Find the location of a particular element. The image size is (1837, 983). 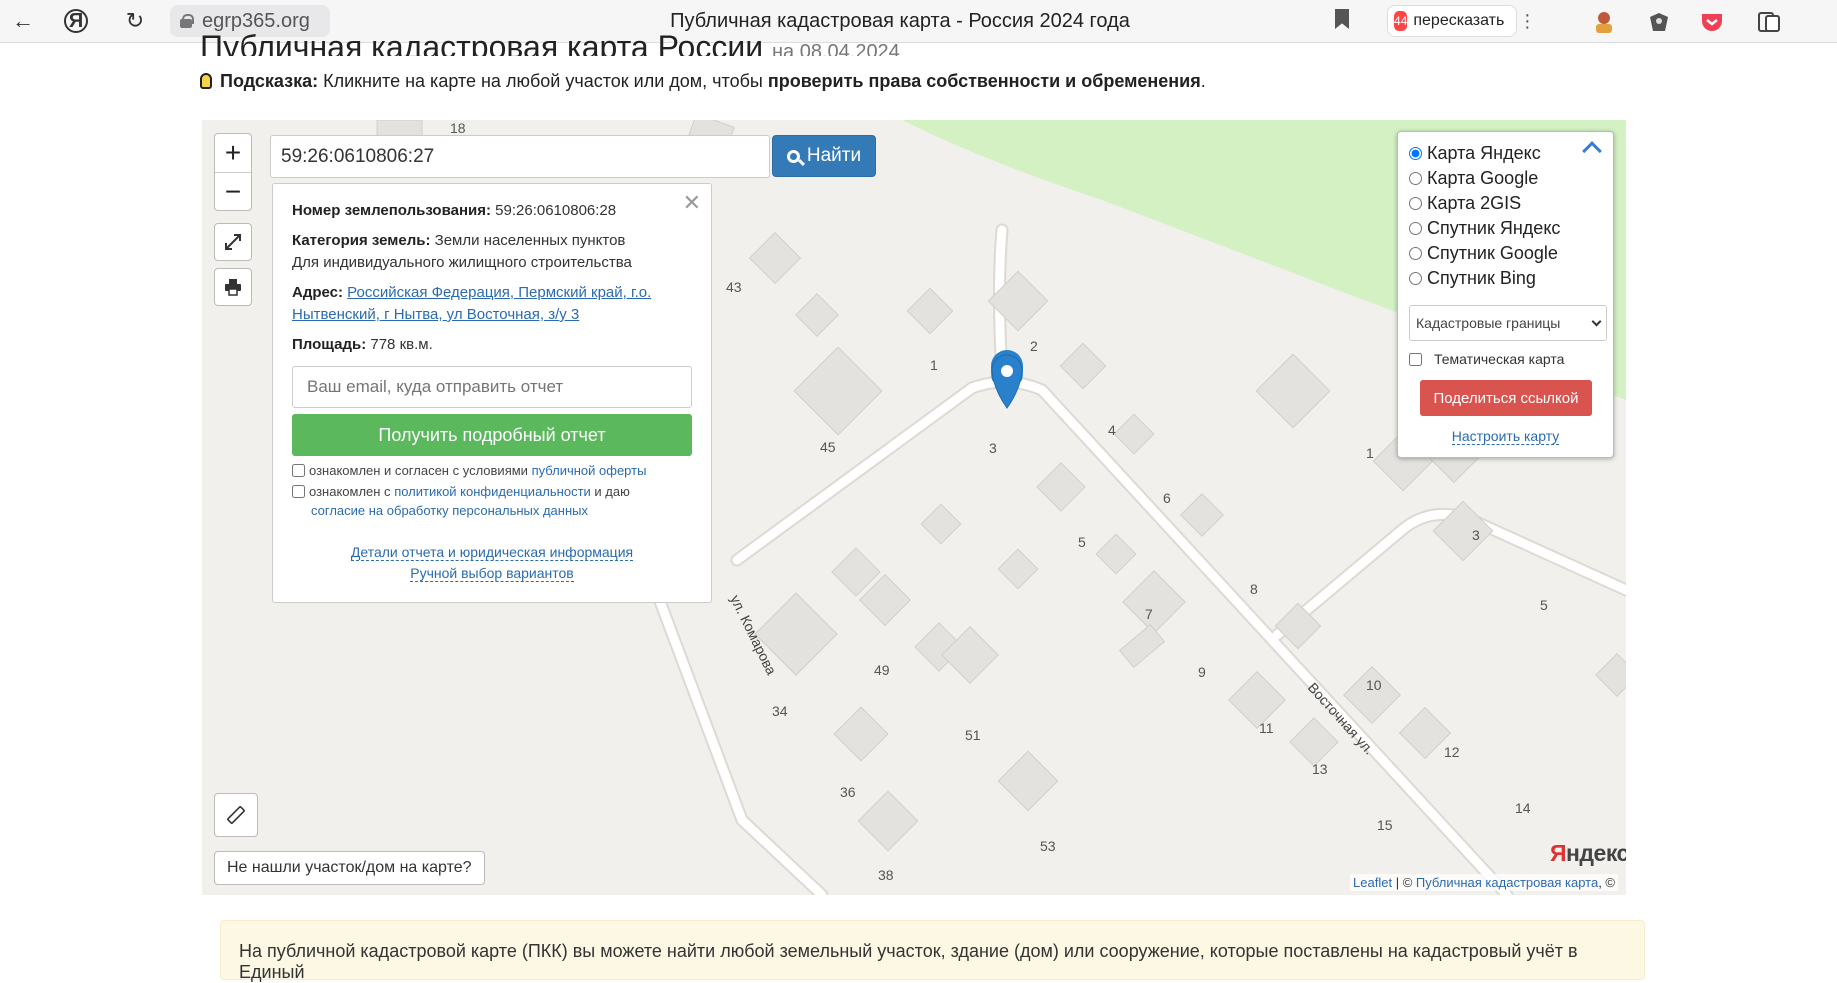

leaflet-link: Leaflet is located at coordinates (1372, 882).